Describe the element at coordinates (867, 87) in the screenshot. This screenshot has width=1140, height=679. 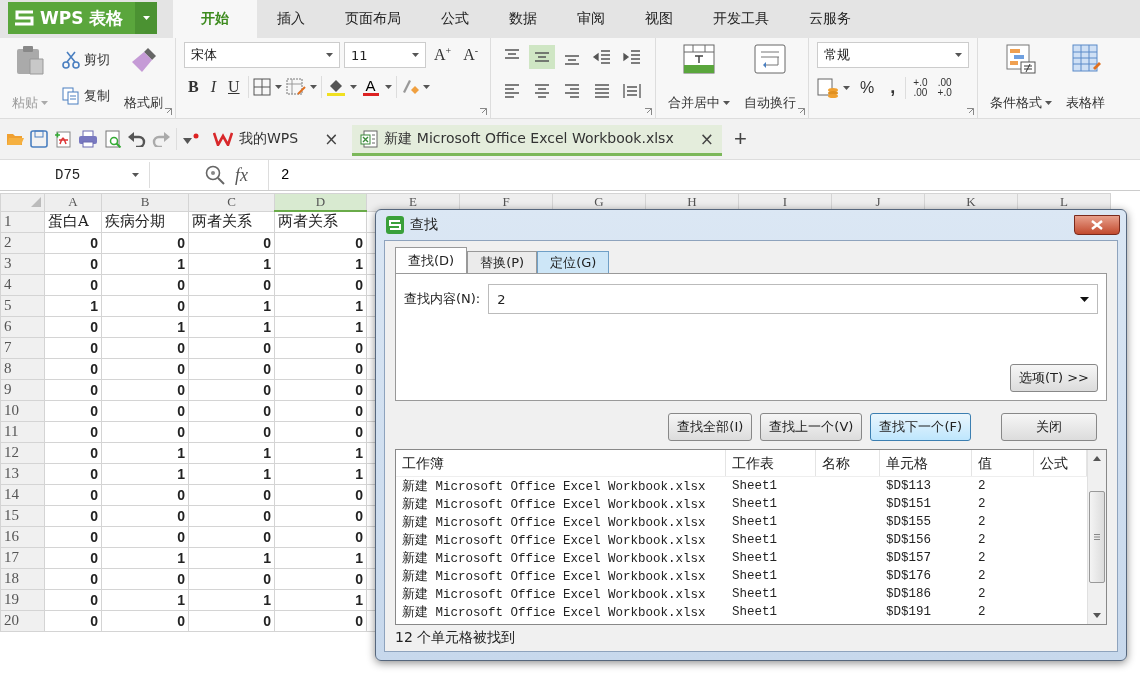
I see `percent-button: %` at that location.